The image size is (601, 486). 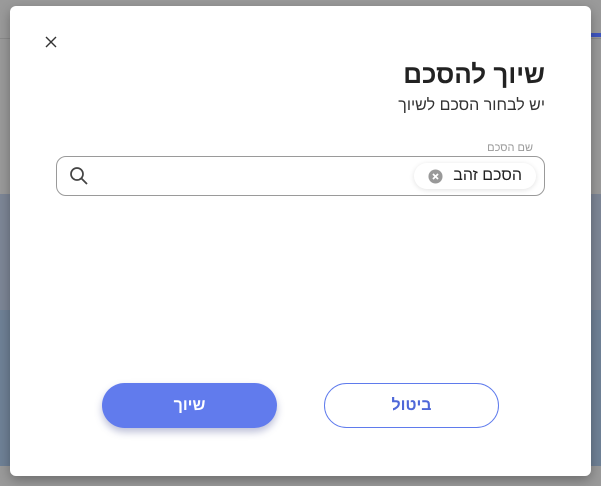 I want to click on dialog-subtitle: יש לבחור הסכם לשיוך, so click(x=471, y=106).